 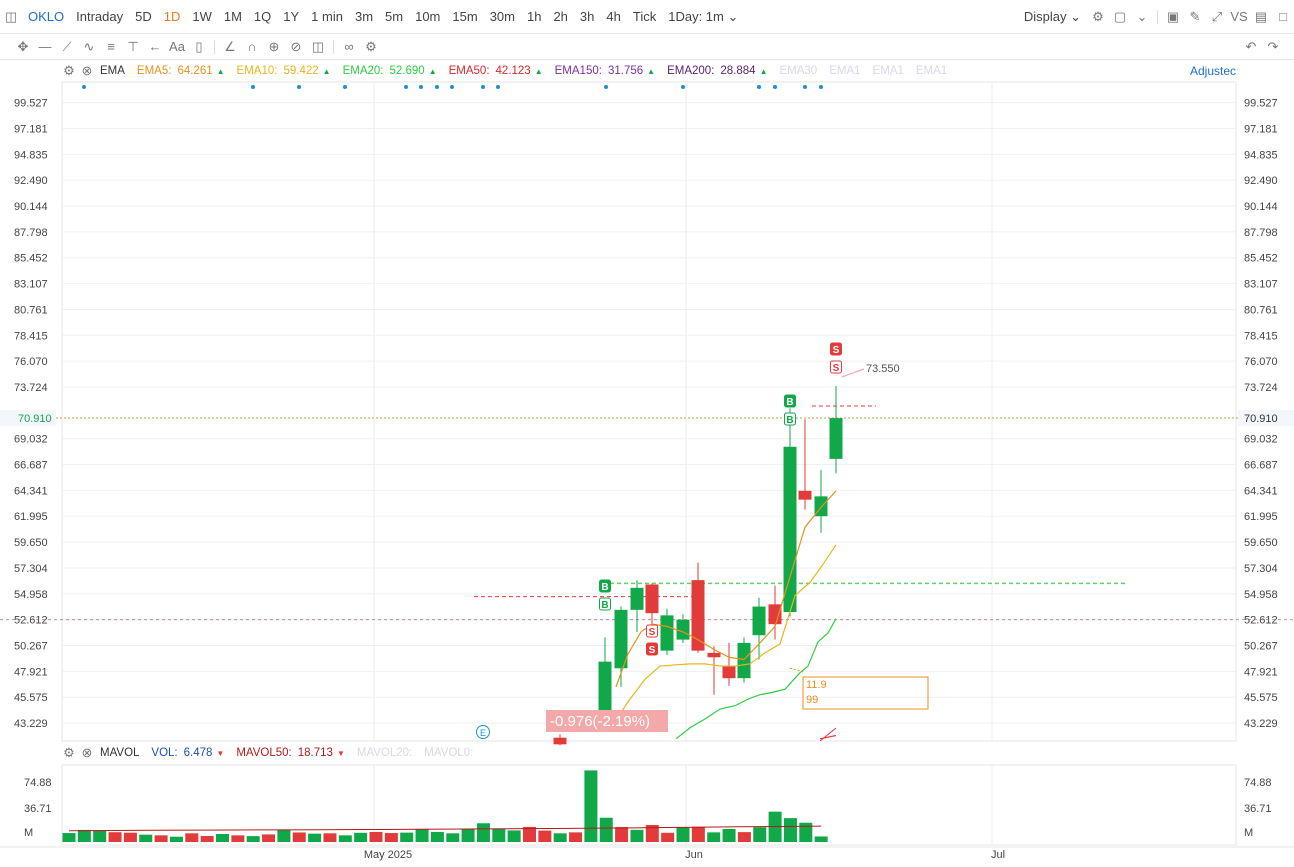 What do you see at coordinates (1251, 47) in the screenshot?
I see `undo-icon: ↶` at bounding box center [1251, 47].